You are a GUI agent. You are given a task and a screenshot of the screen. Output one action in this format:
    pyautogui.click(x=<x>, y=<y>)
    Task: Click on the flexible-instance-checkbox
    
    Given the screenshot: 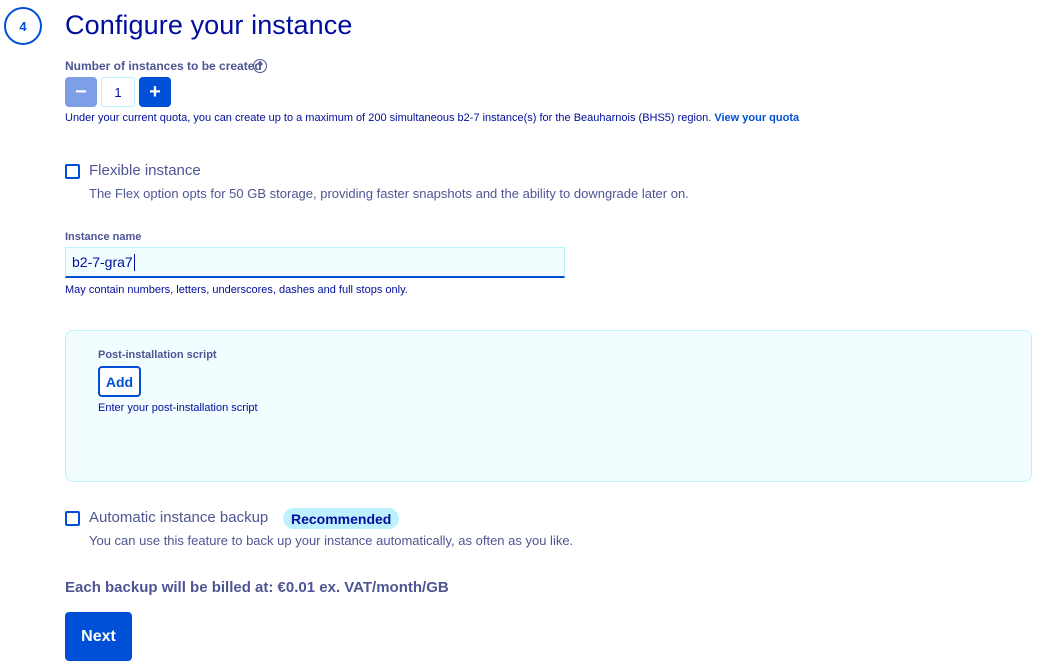 What is the action you would take?
    pyautogui.click(x=72, y=171)
    